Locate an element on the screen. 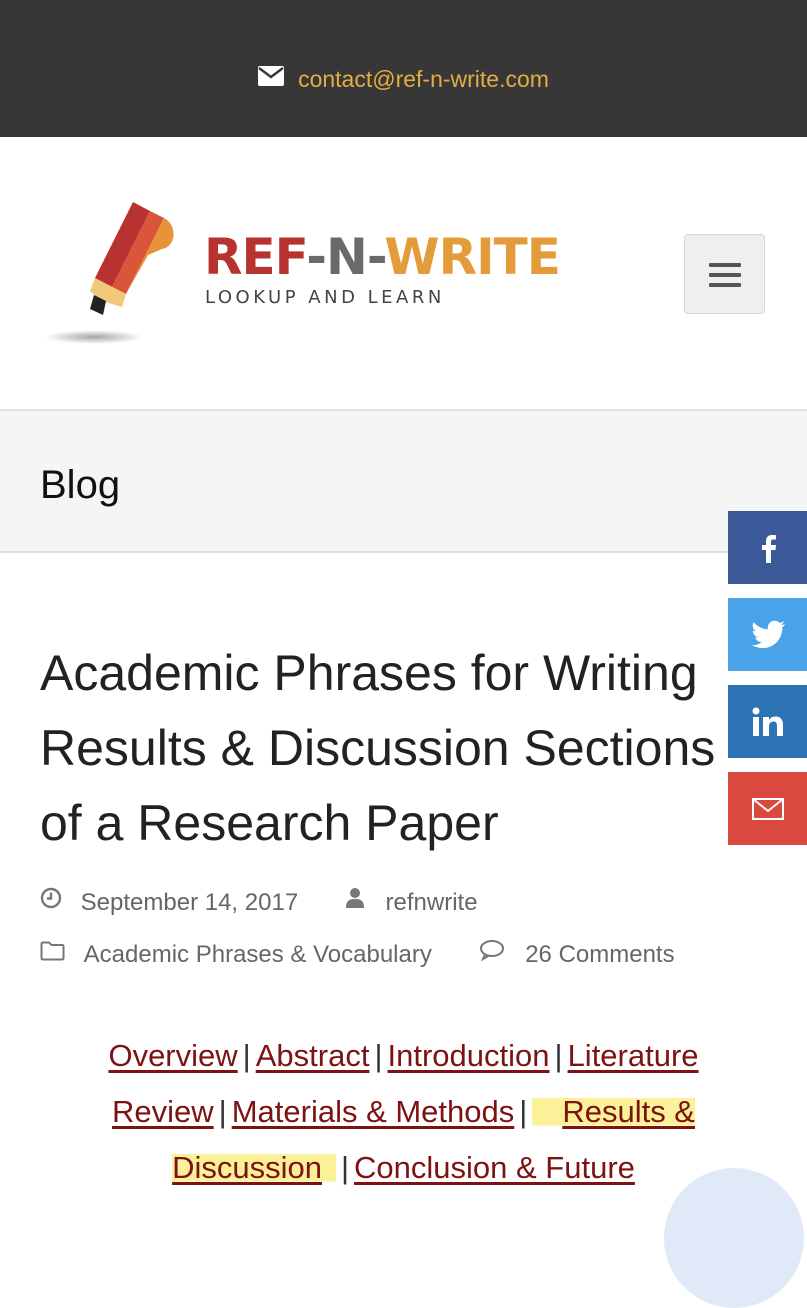 Image resolution: width=807 pixels, height=1308 pixels. clock-icon is located at coordinates (51, 902).